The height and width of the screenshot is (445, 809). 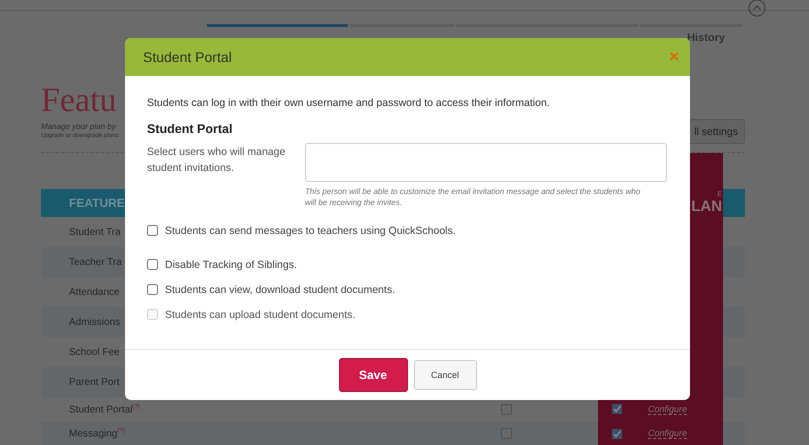 What do you see at coordinates (280, 290) in the screenshot?
I see `option-label: Students can view, download student documents.` at bounding box center [280, 290].